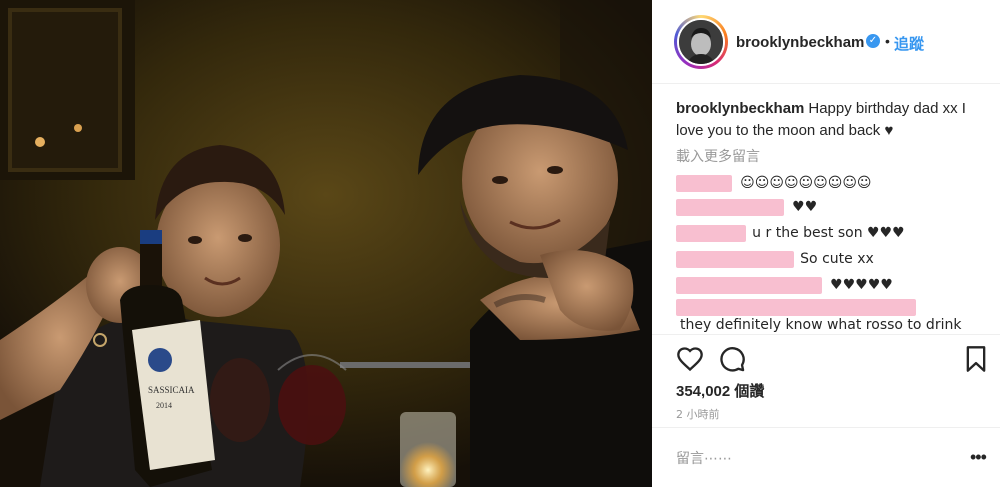  What do you see at coordinates (740, 108) in the screenshot?
I see `caption-username: brooklynbeckham` at bounding box center [740, 108].